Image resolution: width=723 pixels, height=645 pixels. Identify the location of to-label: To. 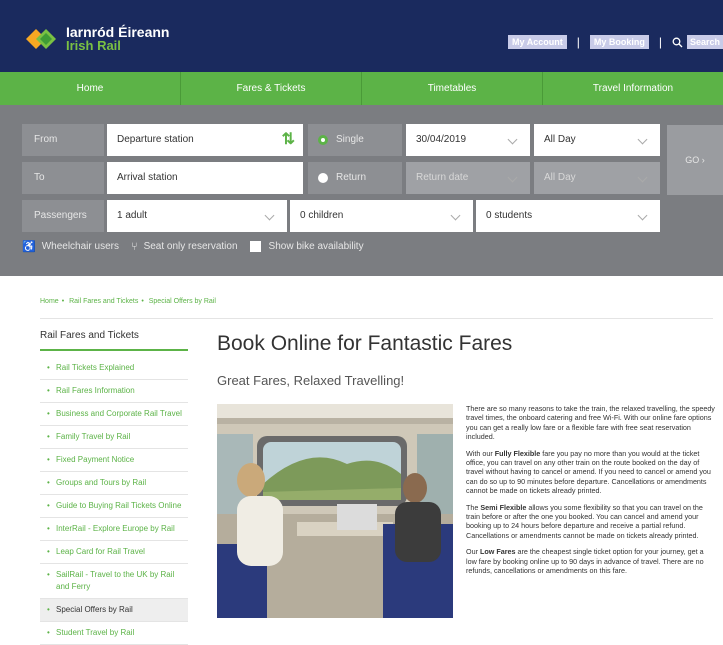
(63, 178).